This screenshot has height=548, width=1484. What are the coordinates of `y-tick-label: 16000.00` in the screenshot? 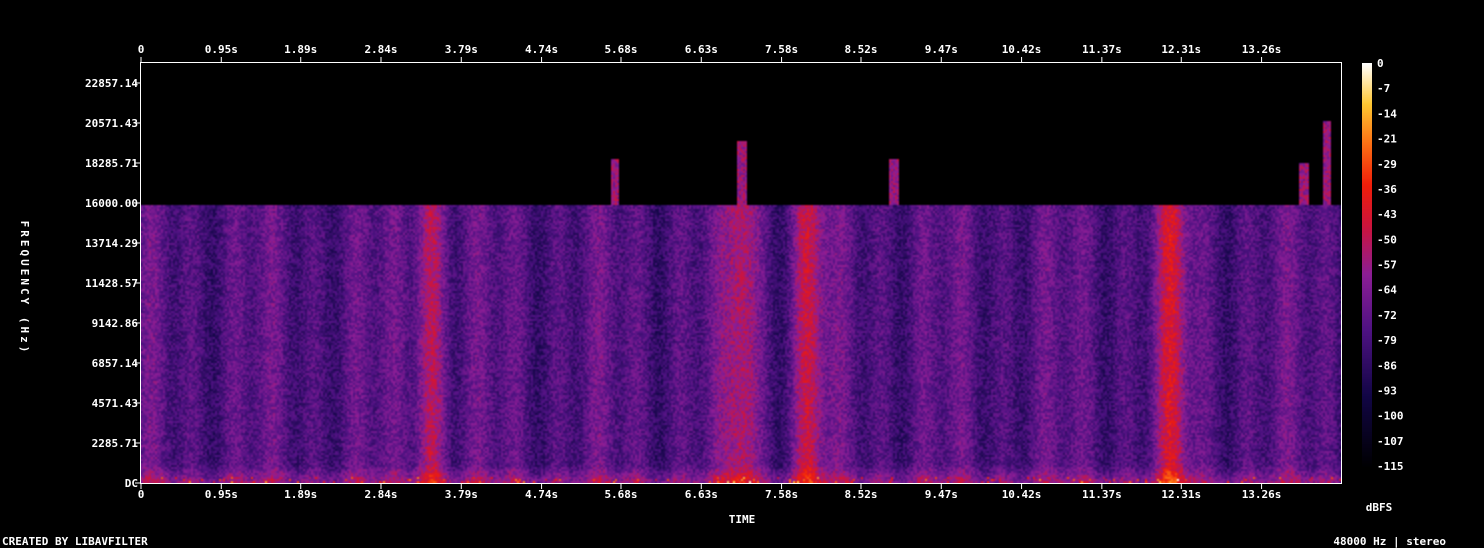 It's located at (111, 203).